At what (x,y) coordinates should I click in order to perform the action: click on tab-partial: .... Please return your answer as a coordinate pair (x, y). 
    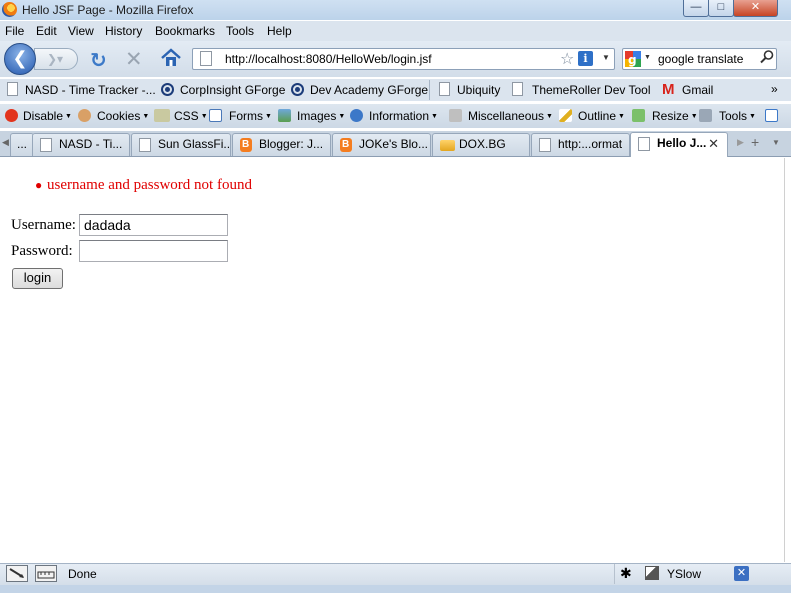
    Looking at the image, I should click on (22, 144).